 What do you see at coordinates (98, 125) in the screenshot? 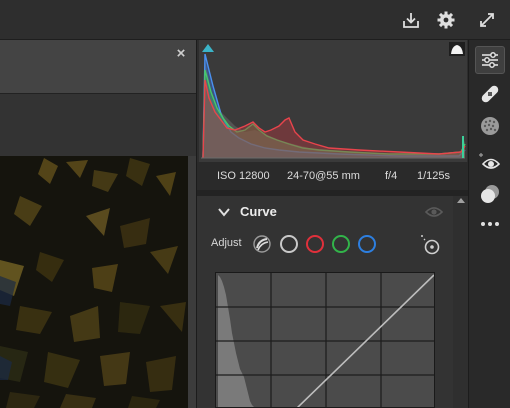
I see `info-strip` at bounding box center [98, 125].